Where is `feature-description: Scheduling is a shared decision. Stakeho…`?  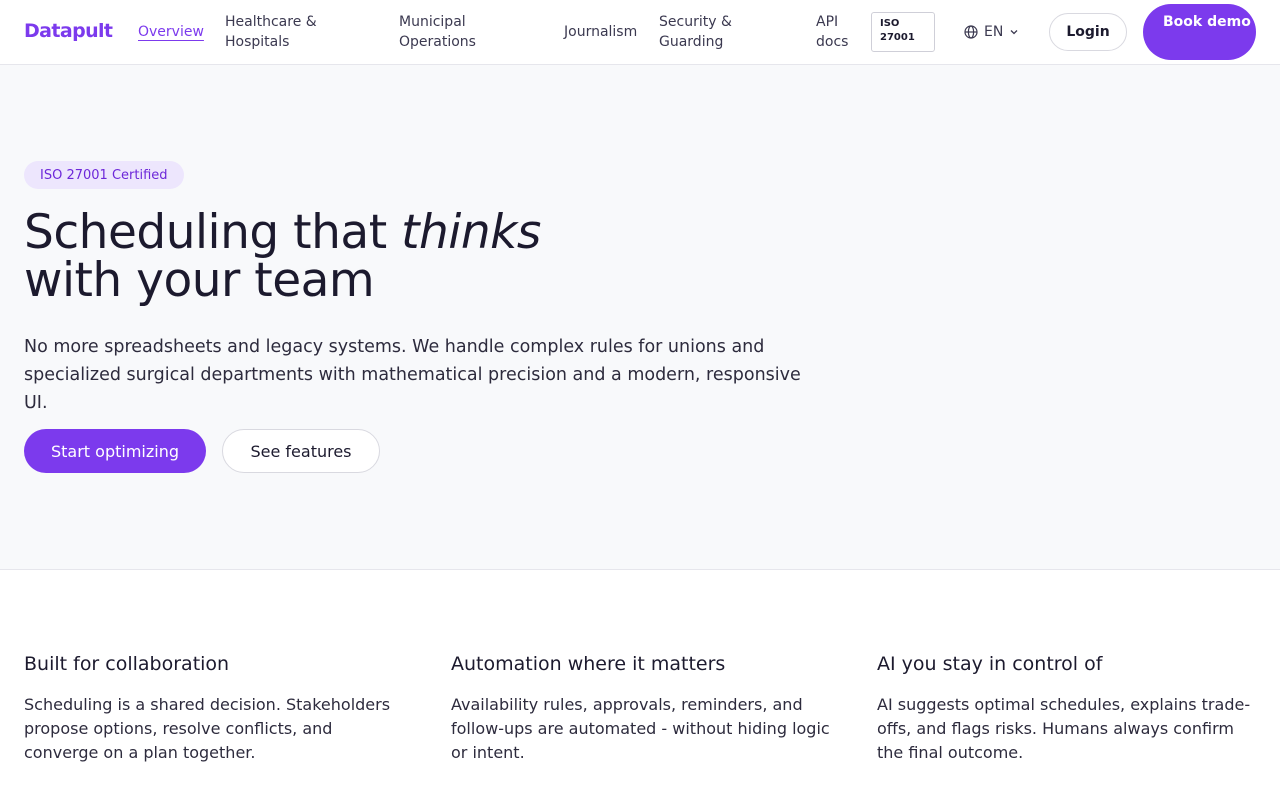 feature-description: Scheduling is a shared decision. Stakeho… is located at coordinates (207, 728).